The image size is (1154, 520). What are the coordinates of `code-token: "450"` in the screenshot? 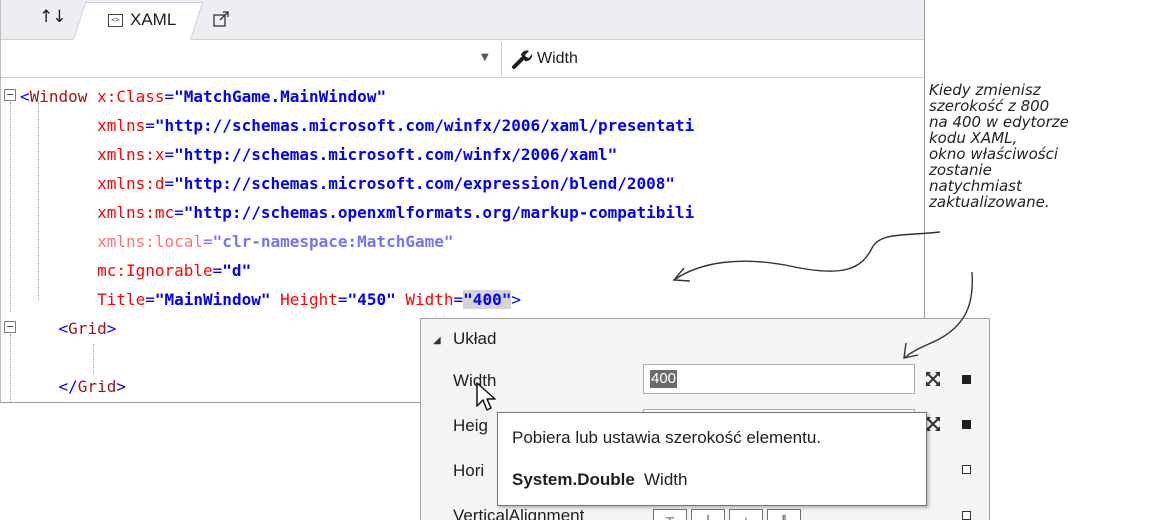 It's located at (371, 299).